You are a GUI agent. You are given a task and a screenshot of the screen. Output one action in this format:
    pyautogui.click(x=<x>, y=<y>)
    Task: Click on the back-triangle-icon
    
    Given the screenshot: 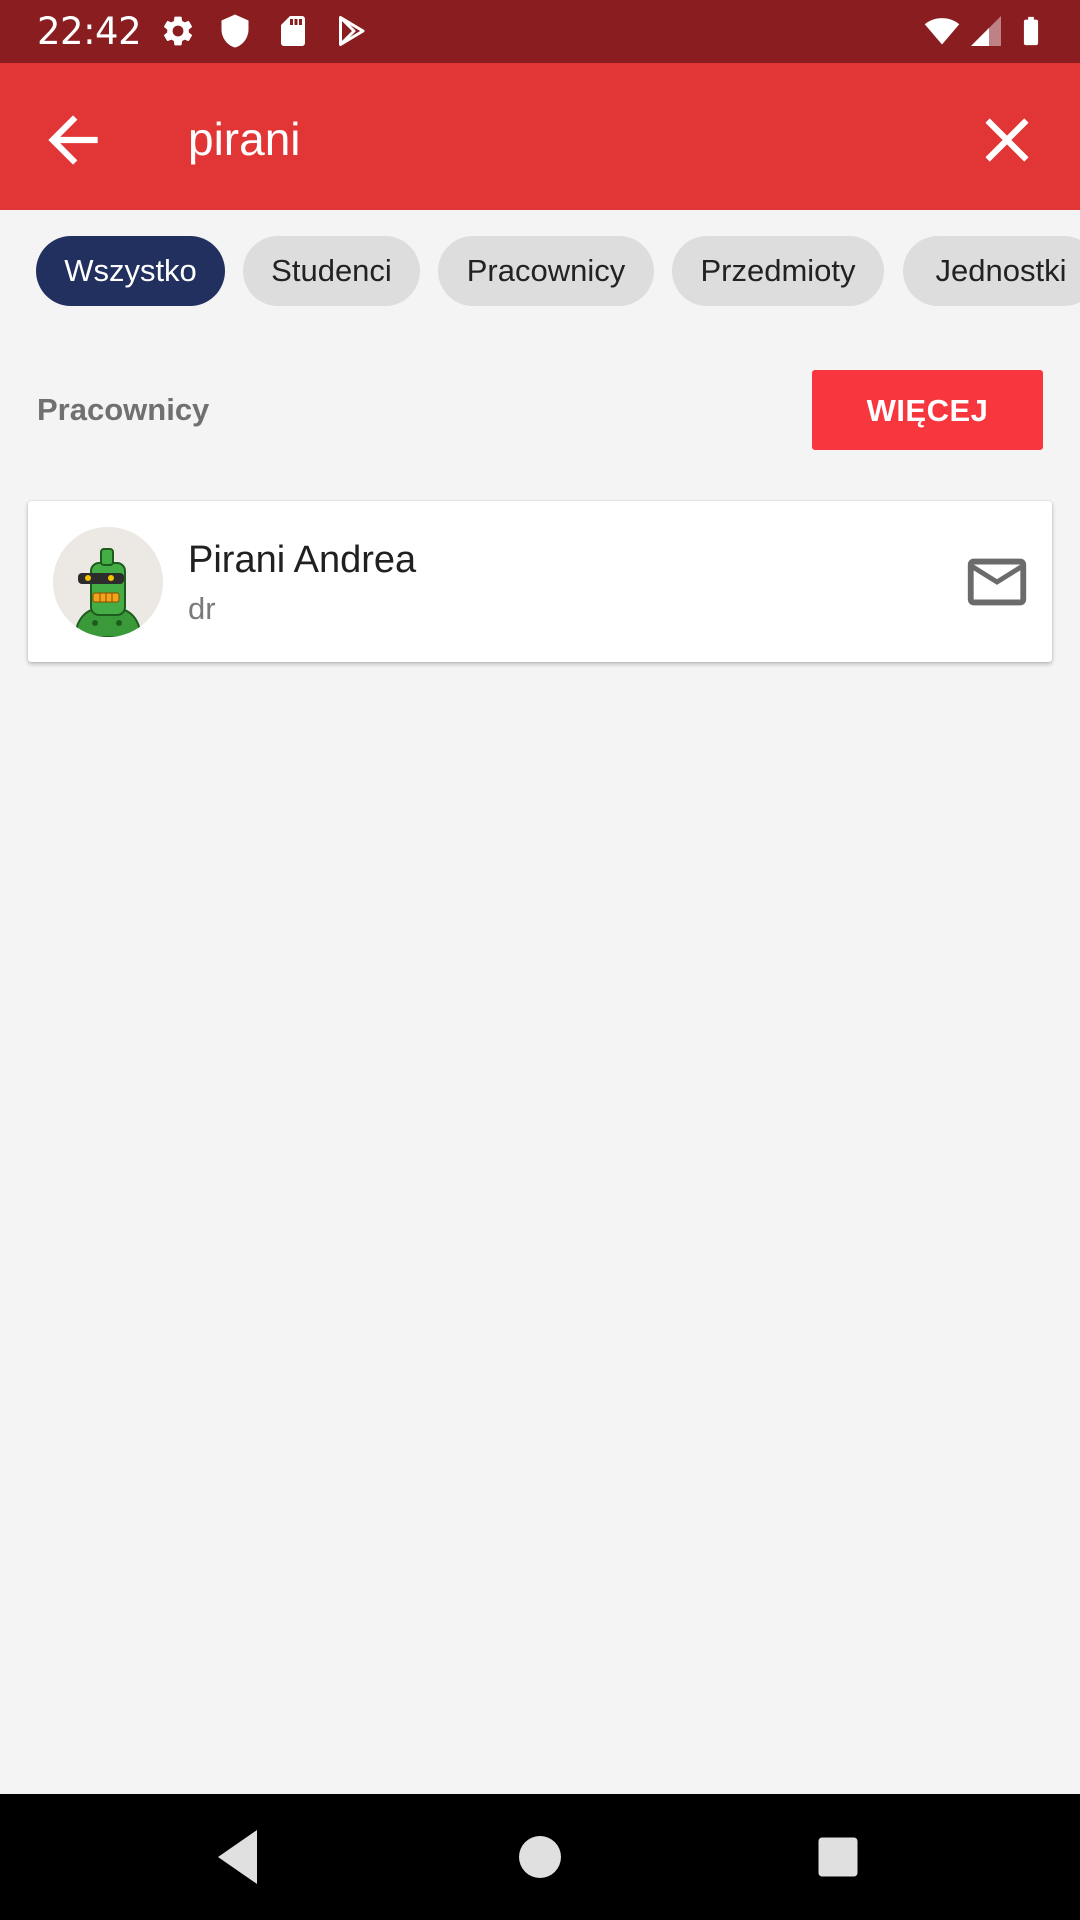 What is the action you would take?
    pyautogui.click(x=239, y=1857)
    